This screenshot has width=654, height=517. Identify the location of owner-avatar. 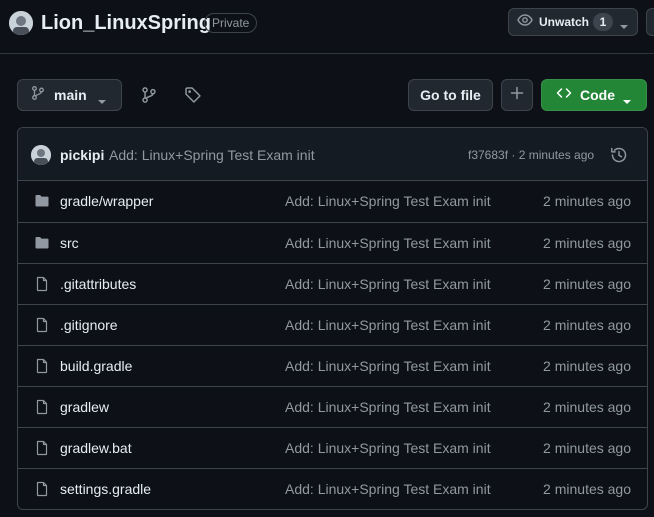
(21, 23).